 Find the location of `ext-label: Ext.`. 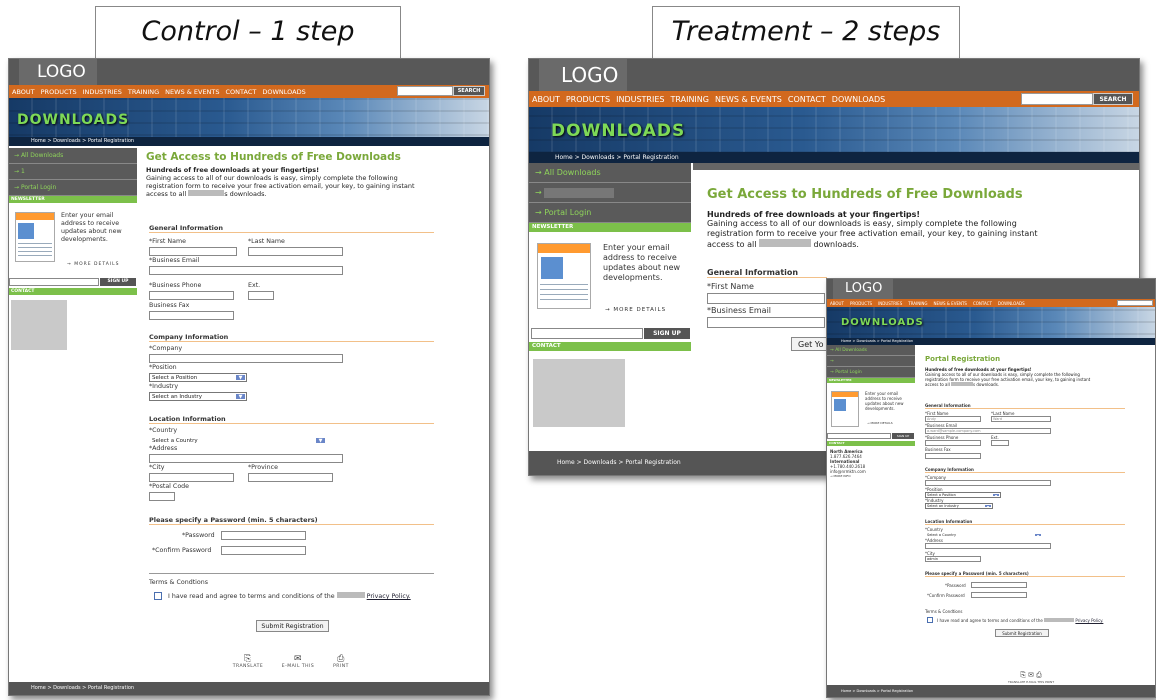

ext-label: Ext. is located at coordinates (254, 285).